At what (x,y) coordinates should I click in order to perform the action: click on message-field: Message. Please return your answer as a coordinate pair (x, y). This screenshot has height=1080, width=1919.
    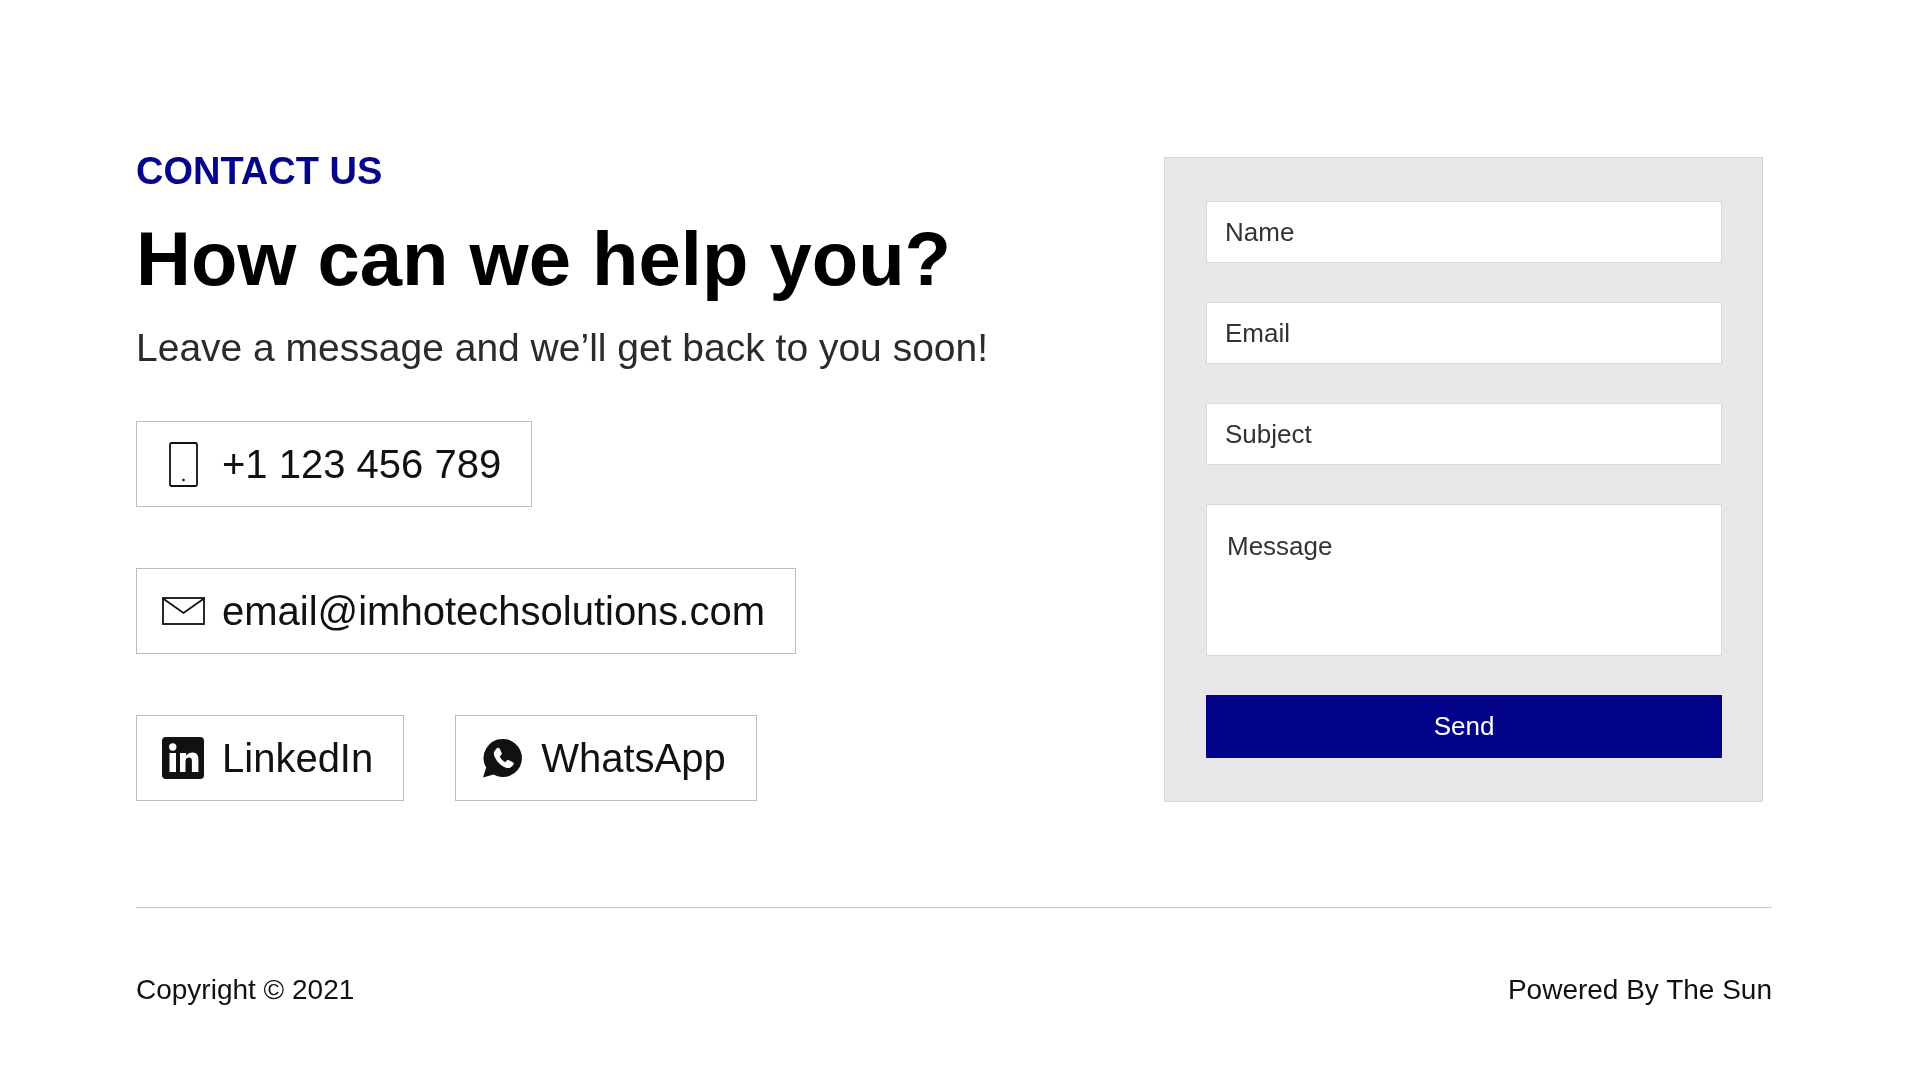
    Looking at the image, I should click on (1464, 580).